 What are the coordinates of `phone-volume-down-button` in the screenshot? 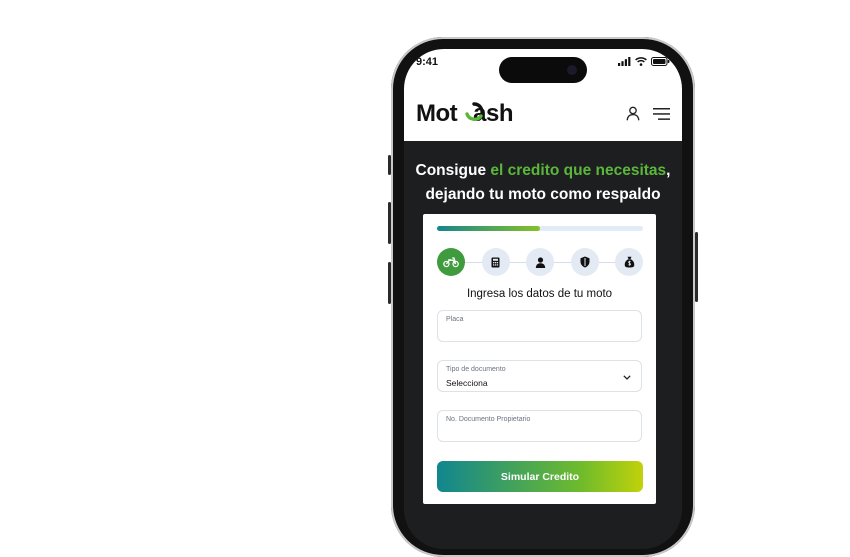 It's located at (389, 283).